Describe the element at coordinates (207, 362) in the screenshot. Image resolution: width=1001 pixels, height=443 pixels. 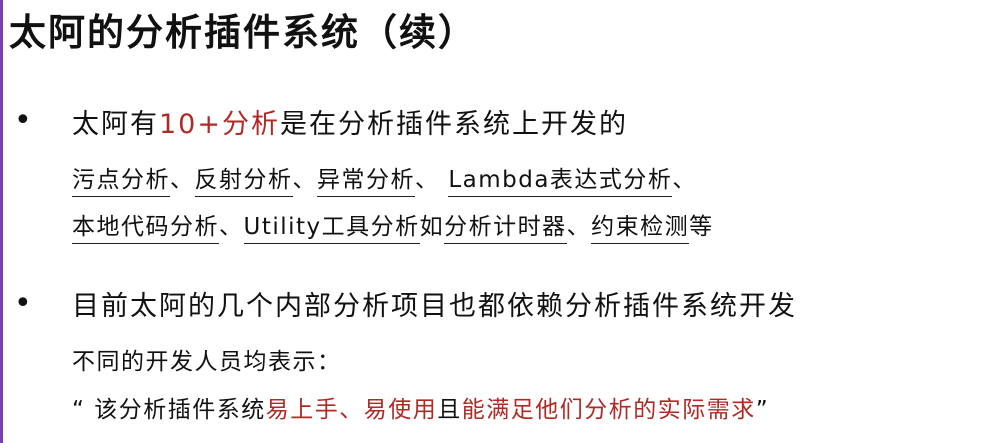
I see `bullet-2-subtext: 不同的开发人员均表示：` at that location.